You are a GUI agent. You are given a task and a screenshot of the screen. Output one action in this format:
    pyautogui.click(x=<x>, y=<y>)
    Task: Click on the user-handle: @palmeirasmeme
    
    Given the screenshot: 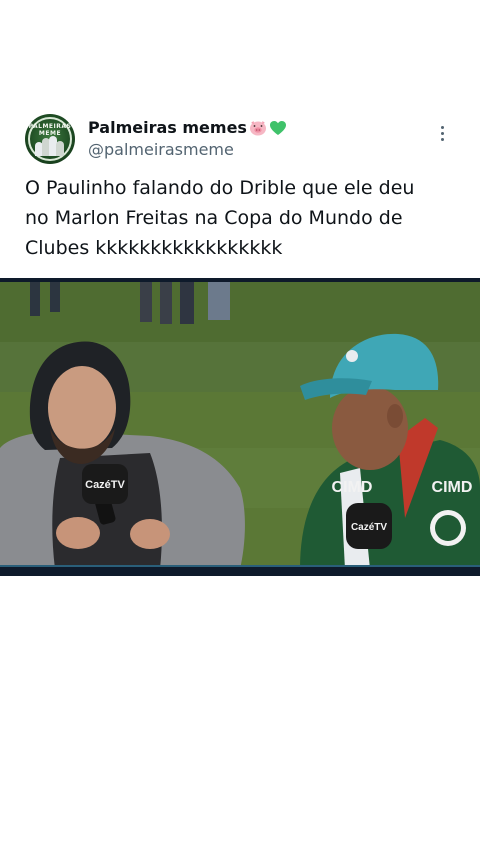 What is the action you would take?
    pyautogui.click(x=161, y=149)
    